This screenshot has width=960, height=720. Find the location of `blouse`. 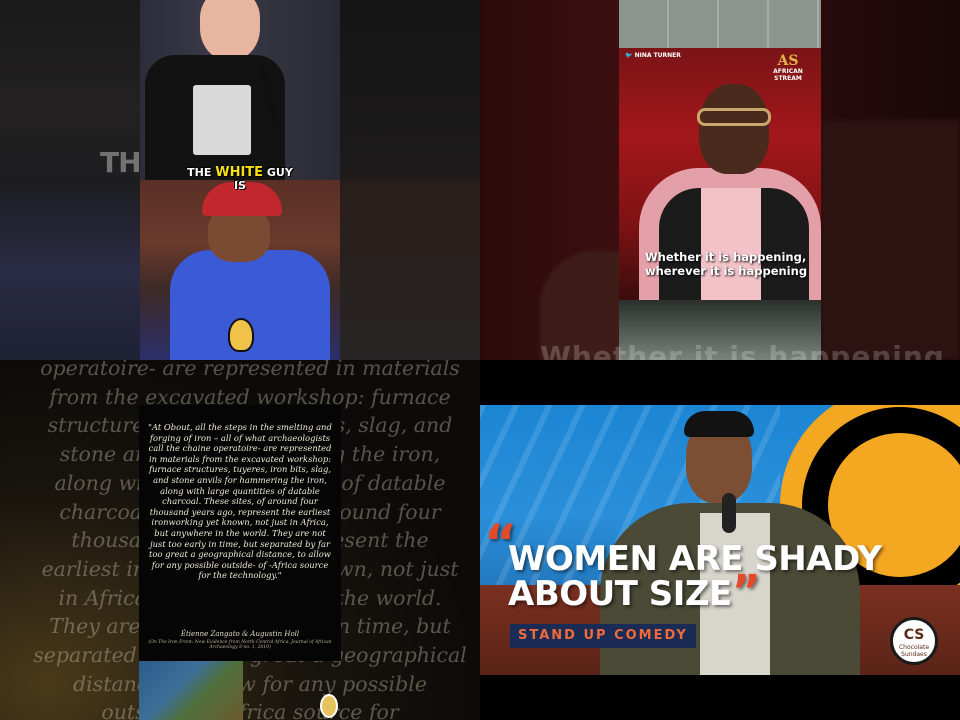

blouse is located at coordinates (731, 248).